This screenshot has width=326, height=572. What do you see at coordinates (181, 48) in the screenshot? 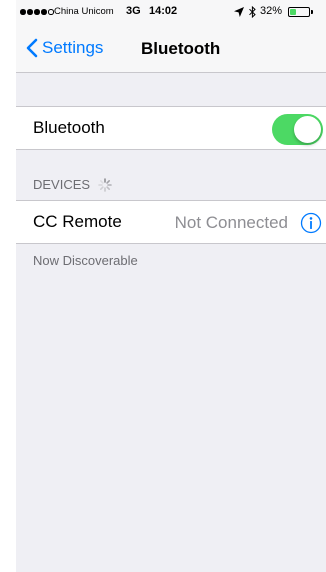
I see `page-title: Bluetooth` at bounding box center [181, 48].